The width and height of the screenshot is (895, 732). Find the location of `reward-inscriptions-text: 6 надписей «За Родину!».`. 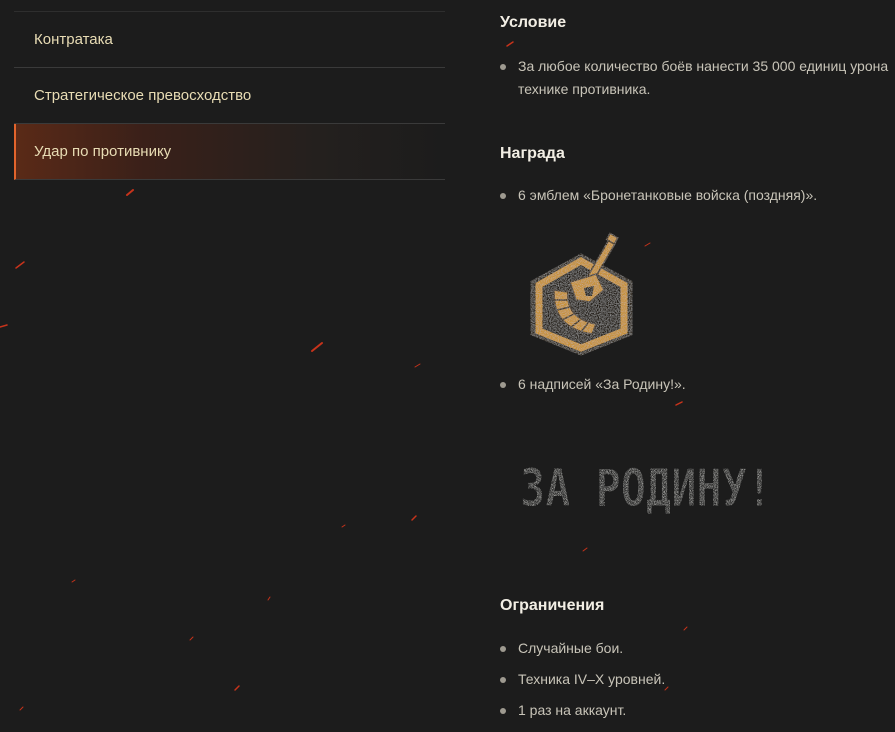

reward-inscriptions-text: 6 надписей «За Родину!». is located at coordinates (602, 384).